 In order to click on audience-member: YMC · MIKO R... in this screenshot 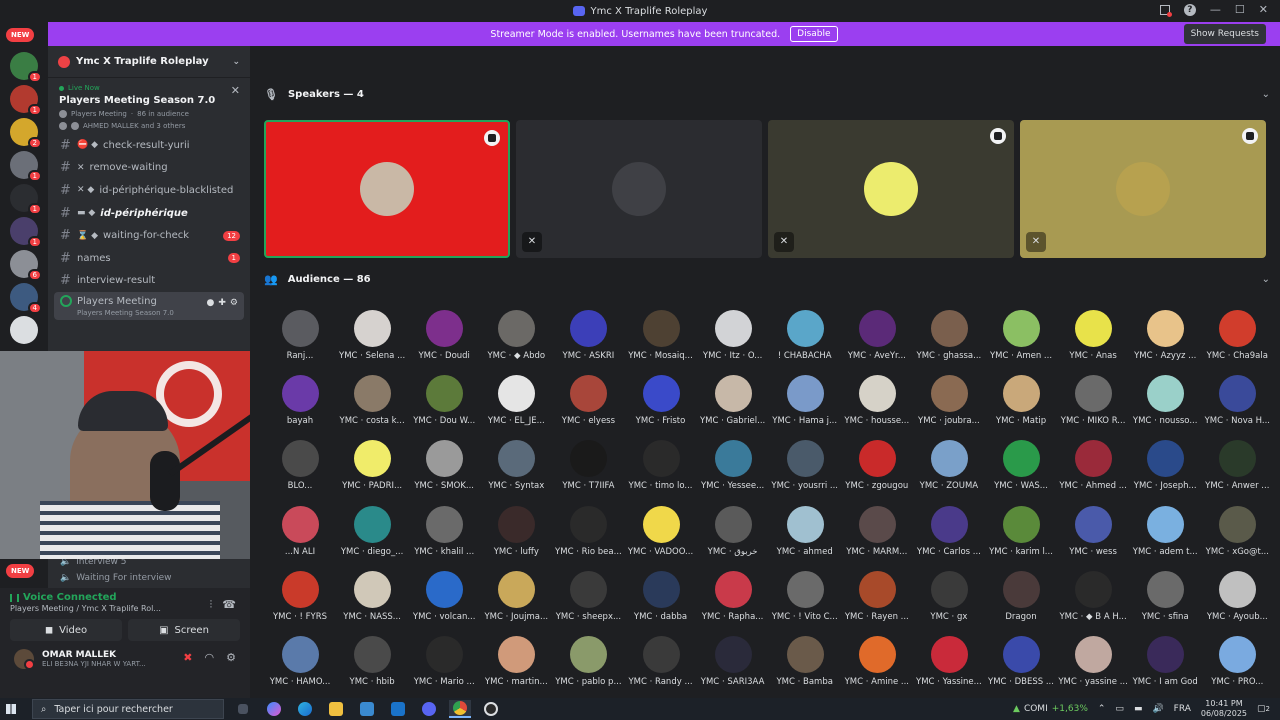, I will do `click(1093, 407)`.